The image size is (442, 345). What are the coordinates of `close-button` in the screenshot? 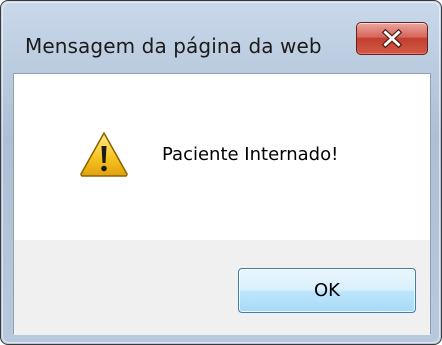 It's located at (392, 38).